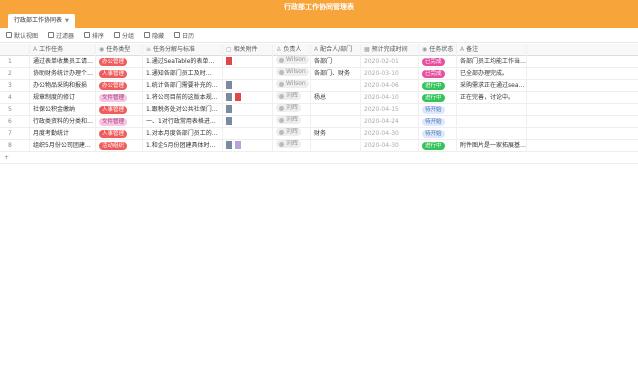 The width and height of the screenshot is (638, 368). What do you see at coordinates (336, 73) in the screenshot?
I see `cell-partner: 各部门、财务` at bounding box center [336, 73].